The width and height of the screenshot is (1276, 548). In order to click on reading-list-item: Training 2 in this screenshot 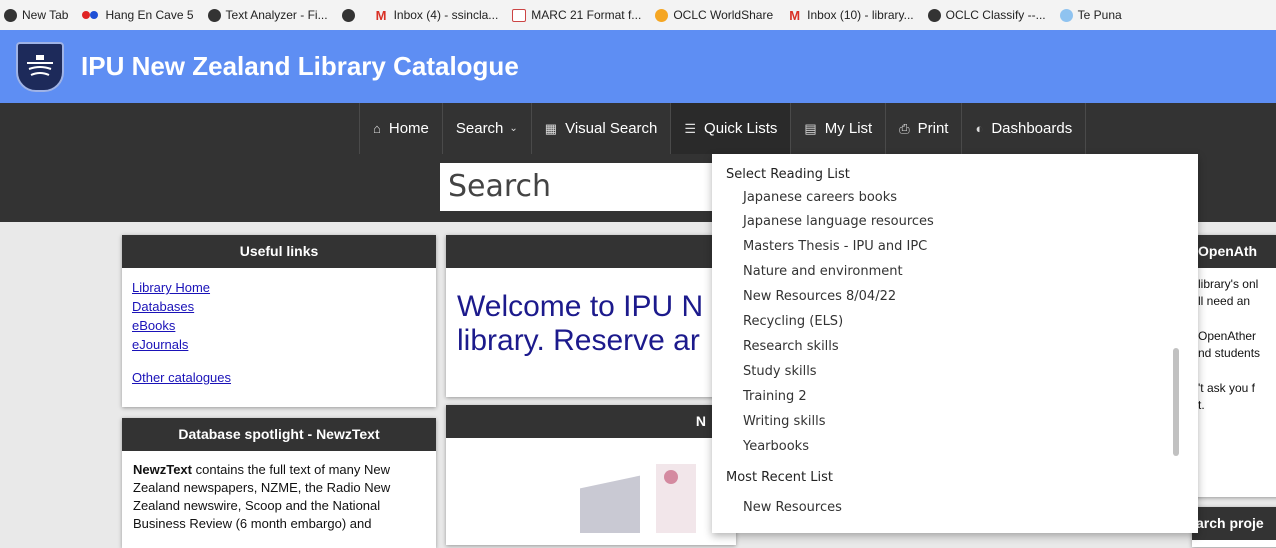, I will do `click(955, 396)`.